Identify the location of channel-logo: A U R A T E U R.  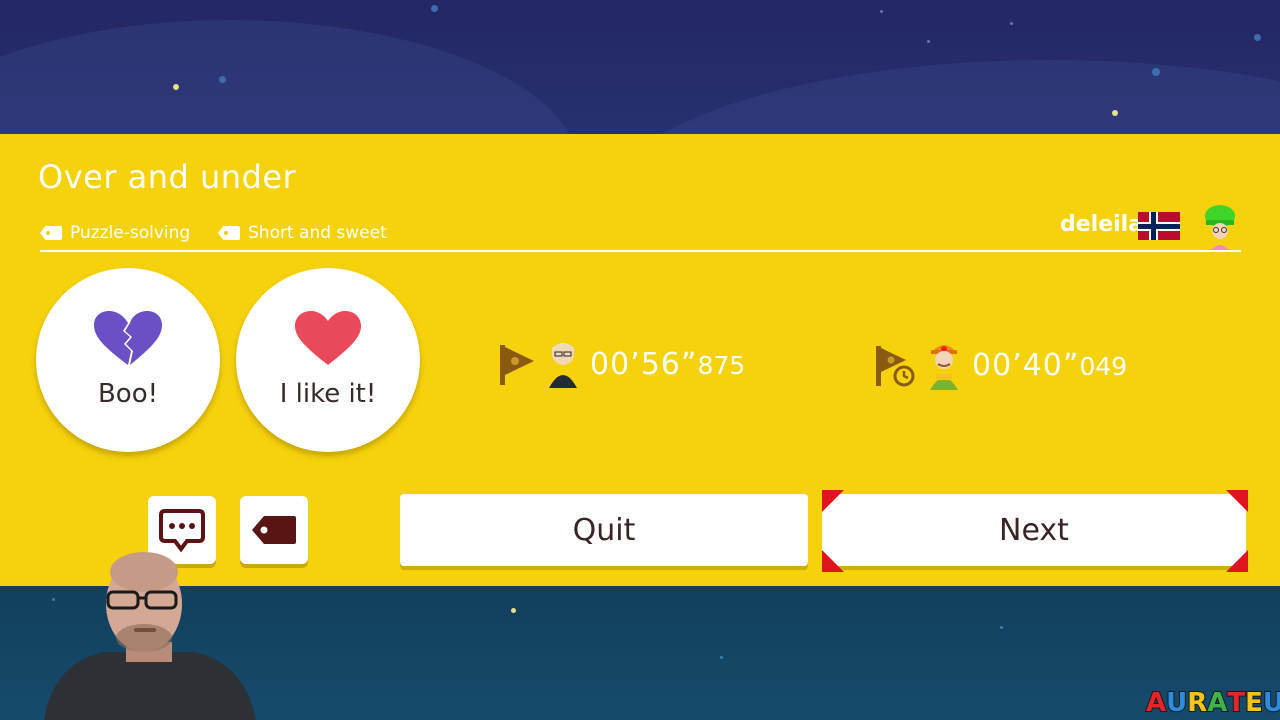
(1212, 703).